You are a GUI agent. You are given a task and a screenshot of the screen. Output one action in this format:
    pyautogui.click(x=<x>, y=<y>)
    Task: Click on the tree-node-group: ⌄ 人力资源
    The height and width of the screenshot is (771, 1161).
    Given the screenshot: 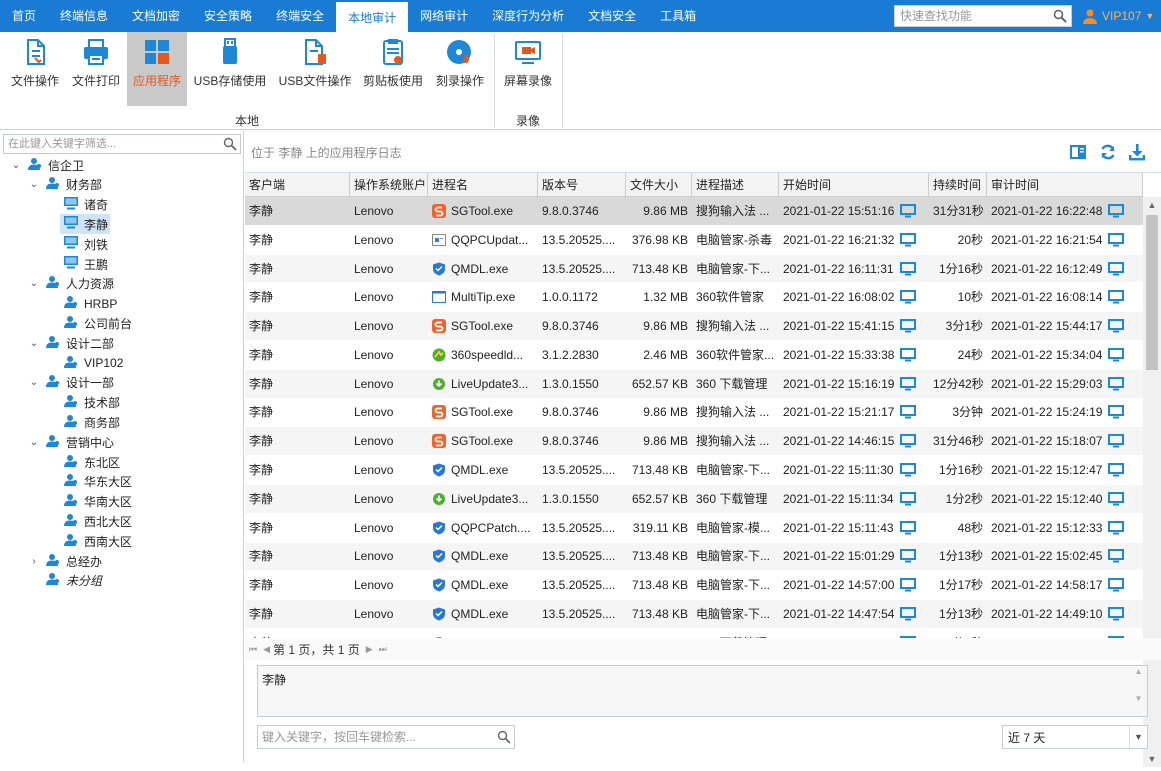 What is the action you would take?
    pyautogui.click(x=71, y=284)
    